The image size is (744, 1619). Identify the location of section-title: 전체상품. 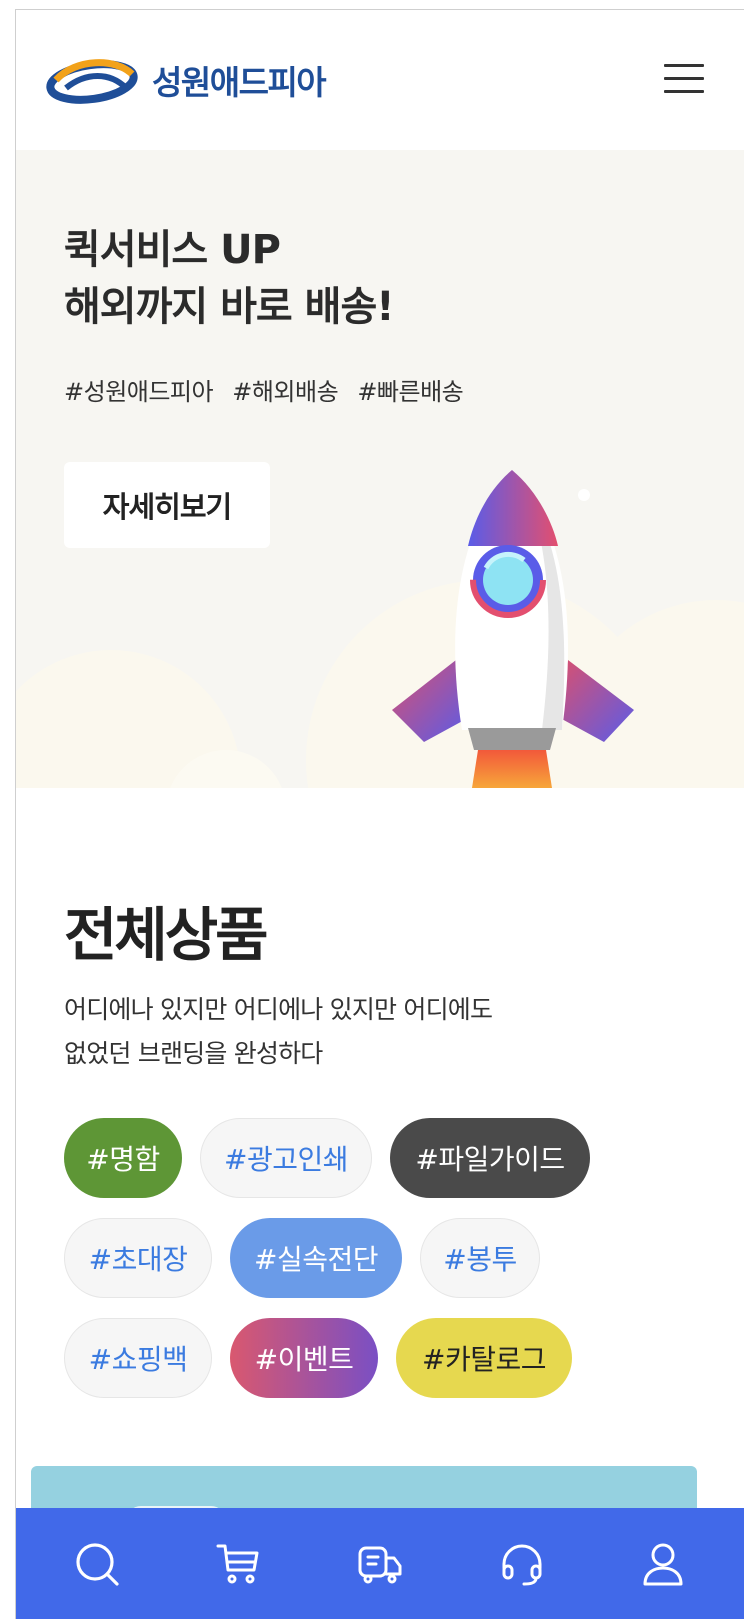
(166, 935).